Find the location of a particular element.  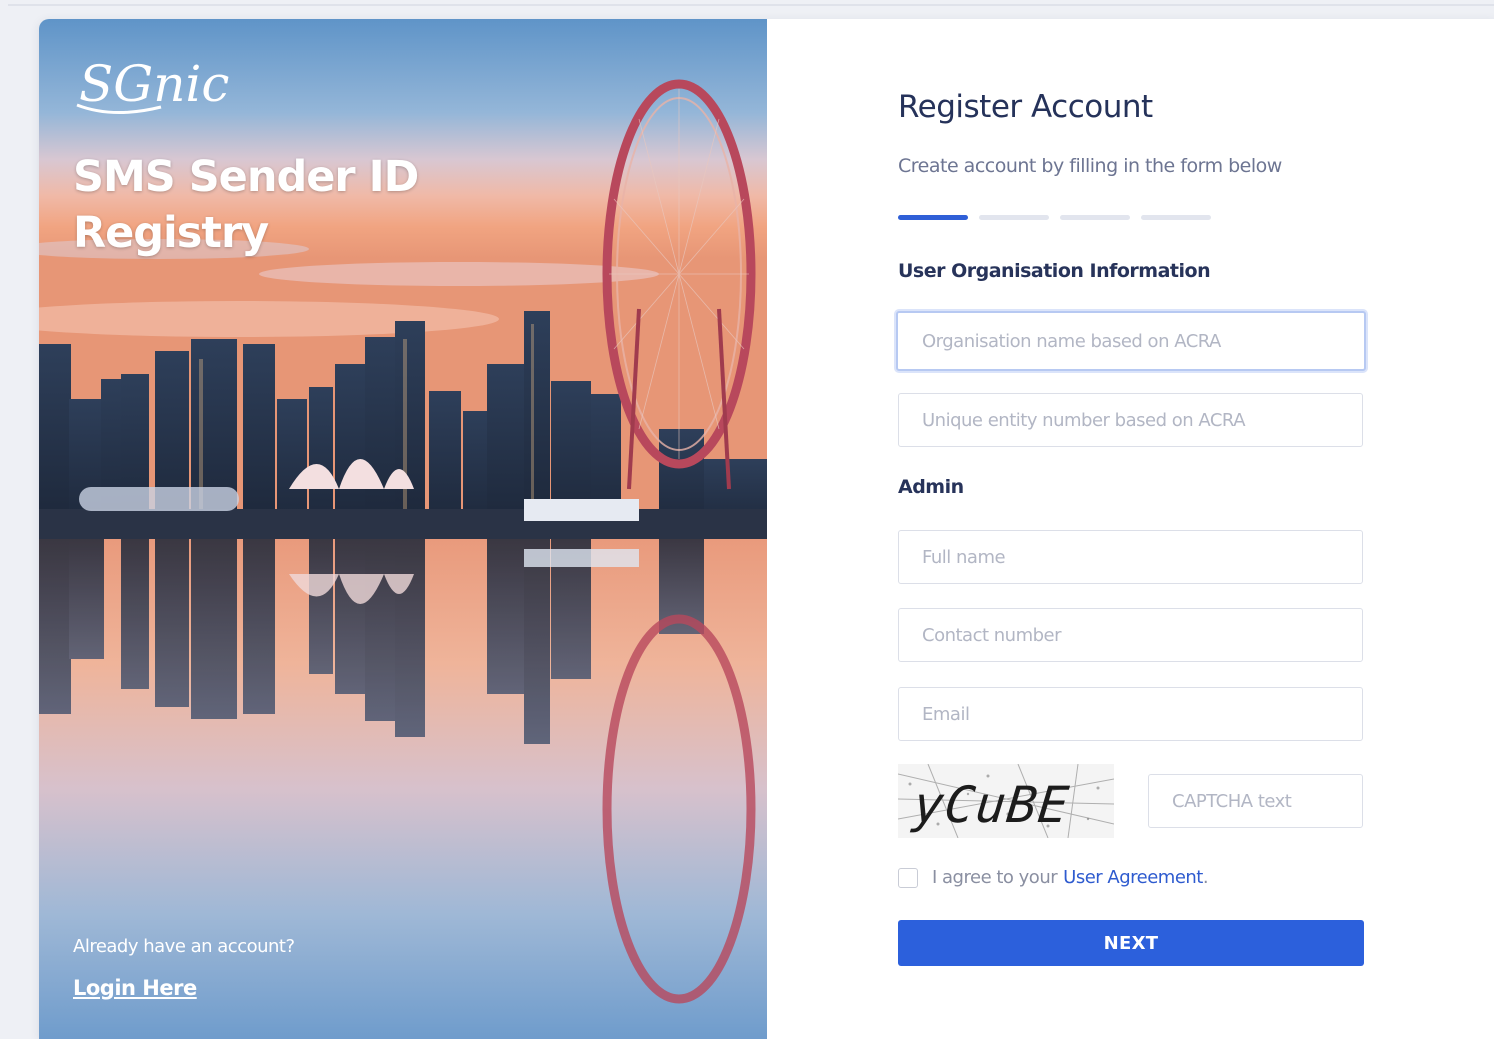

login-prompt: Already have an account? is located at coordinates (184, 946).